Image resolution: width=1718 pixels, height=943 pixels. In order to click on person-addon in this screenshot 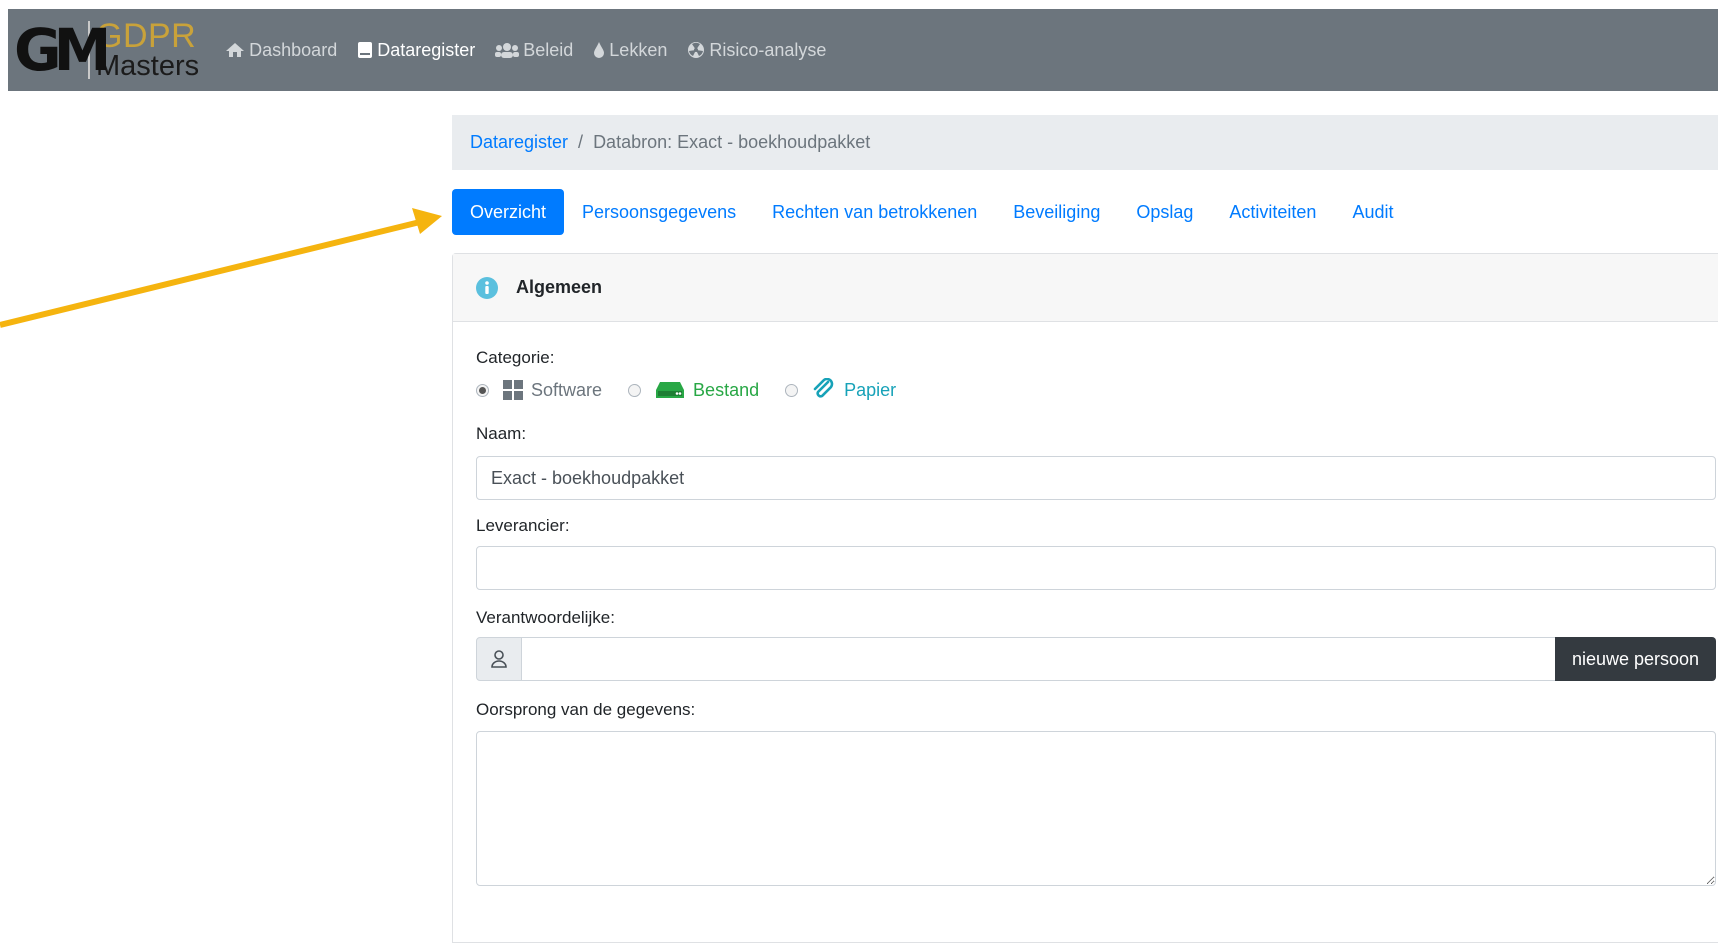, I will do `click(499, 659)`.